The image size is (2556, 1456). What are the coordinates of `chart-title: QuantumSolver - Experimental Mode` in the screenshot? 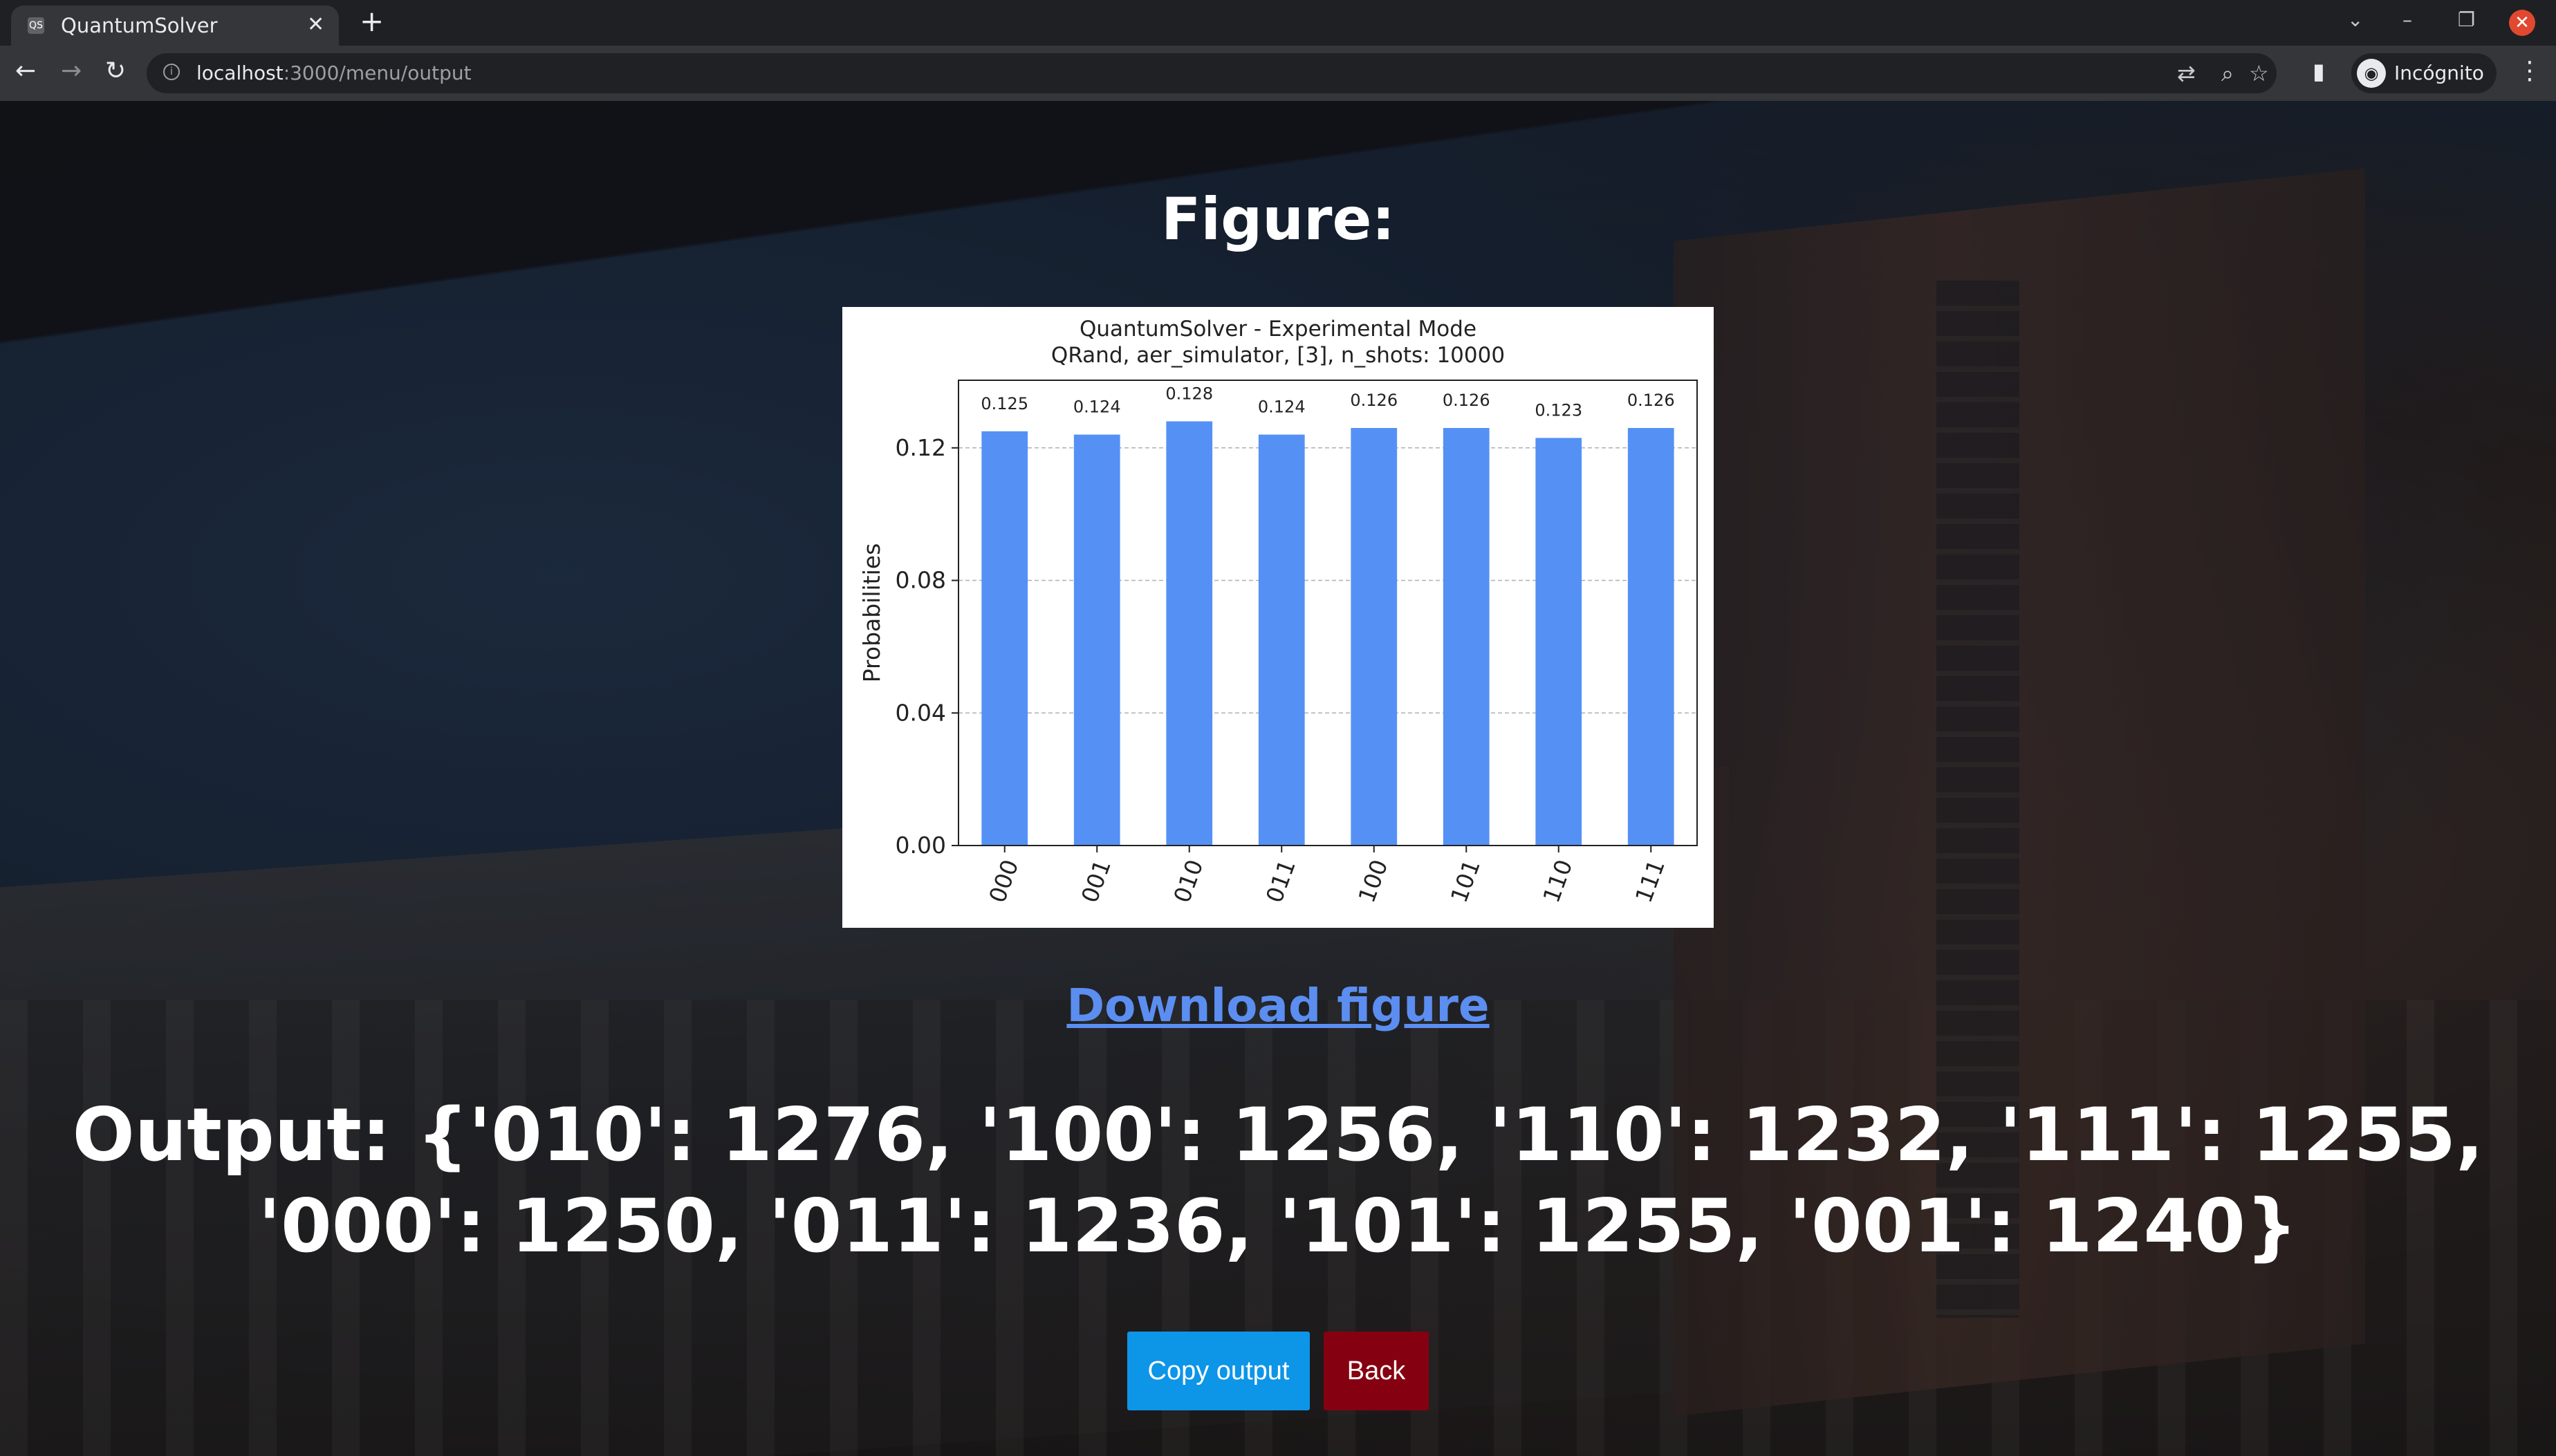 It's located at (1278, 329).